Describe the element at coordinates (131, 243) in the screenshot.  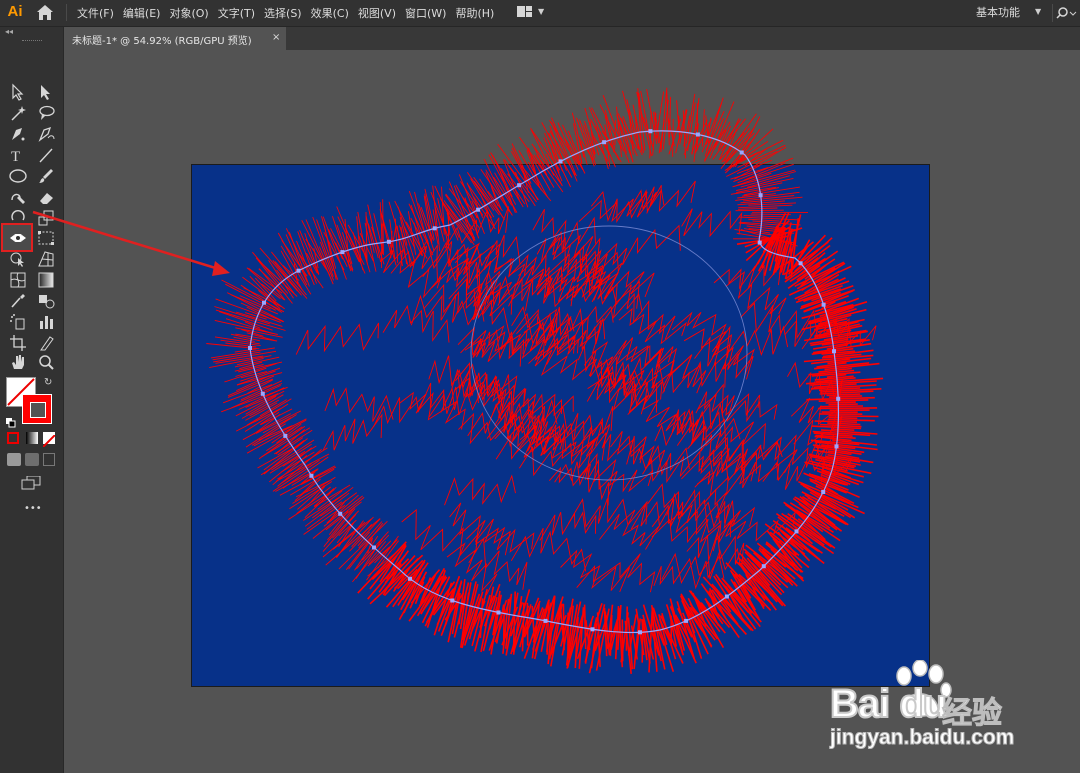
I see `annotation-arrow` at that location.